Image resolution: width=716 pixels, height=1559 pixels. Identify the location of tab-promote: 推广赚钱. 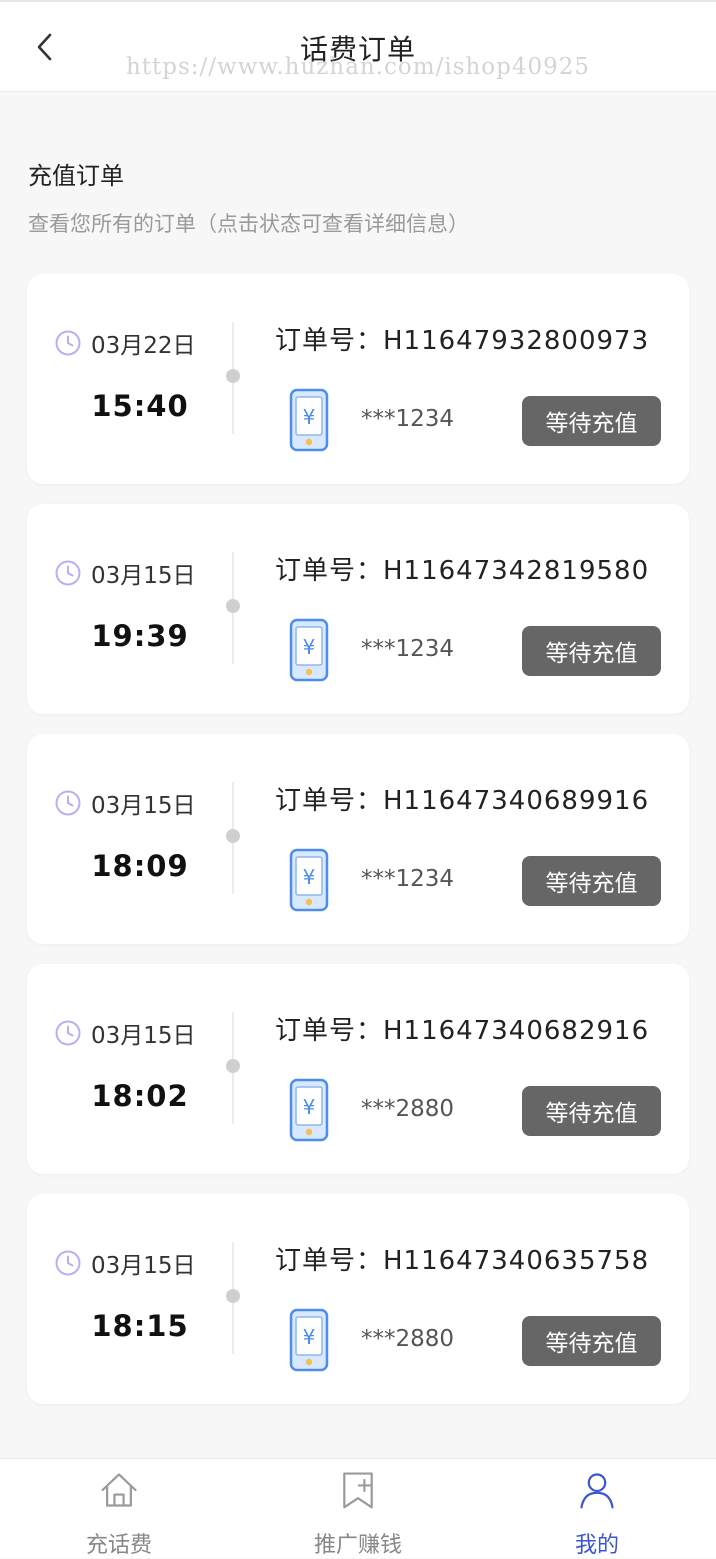
(358, 1509).